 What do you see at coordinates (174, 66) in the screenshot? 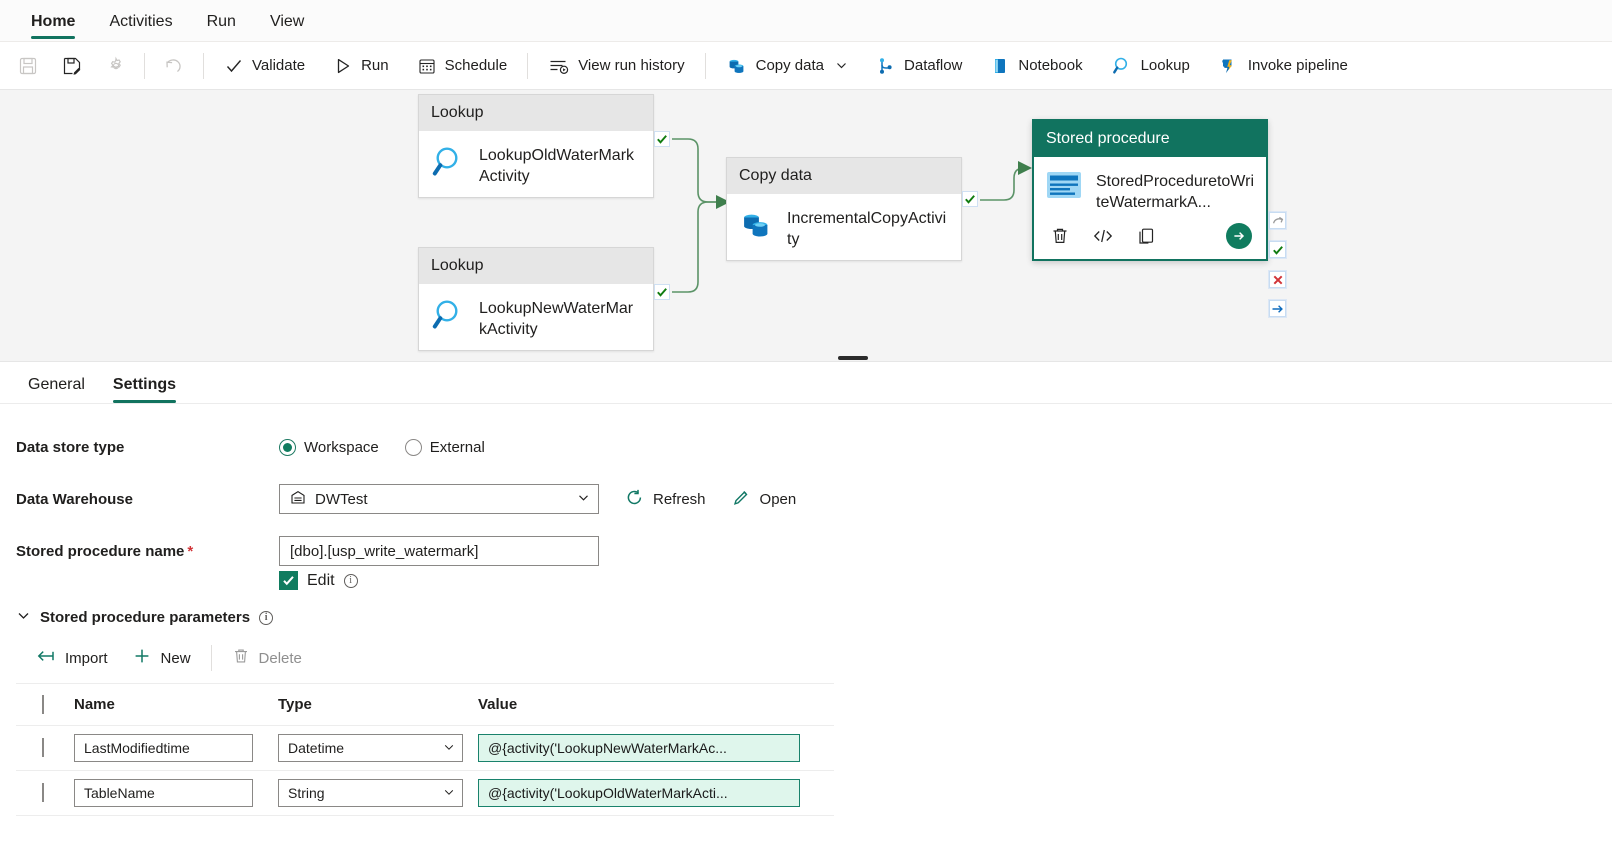
I see `undo-button` at bounding box center [174, 66].